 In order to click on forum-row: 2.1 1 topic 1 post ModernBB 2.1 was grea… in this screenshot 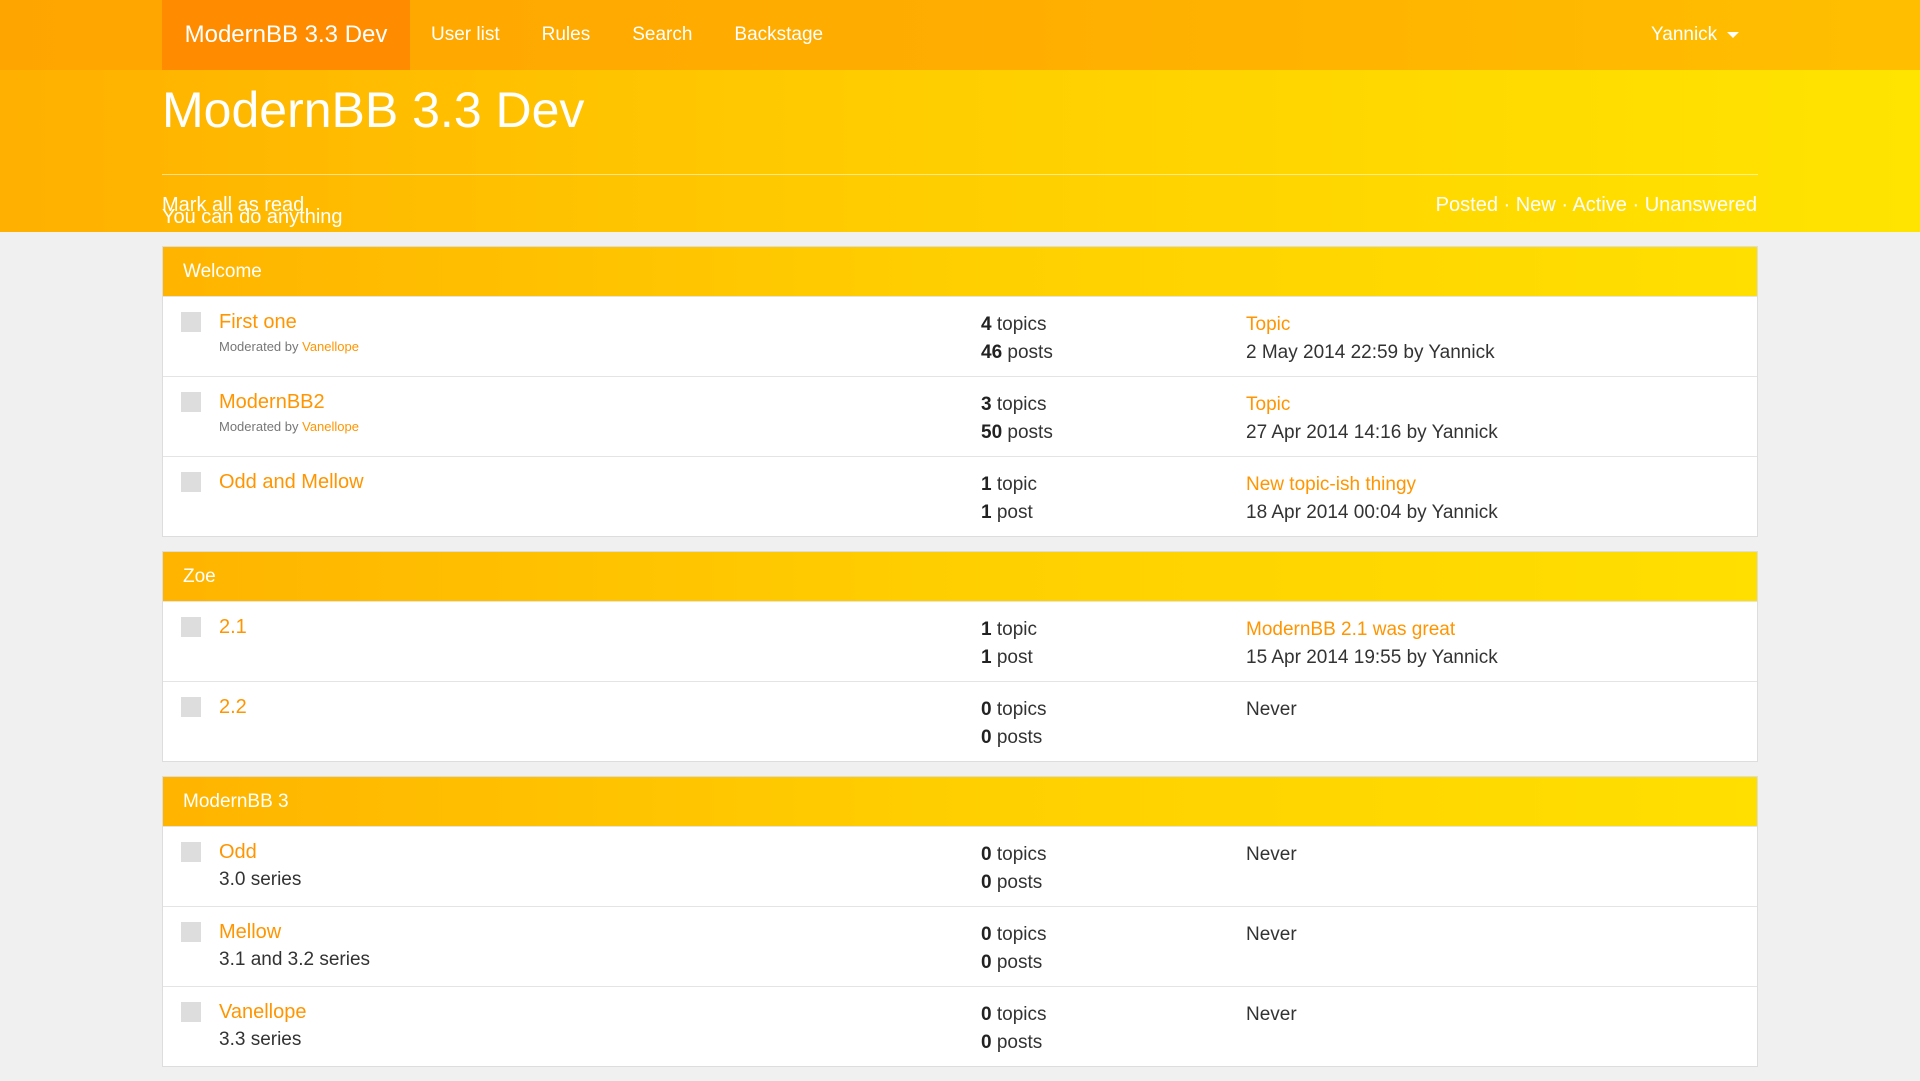, I will do `click(960, 641)`.